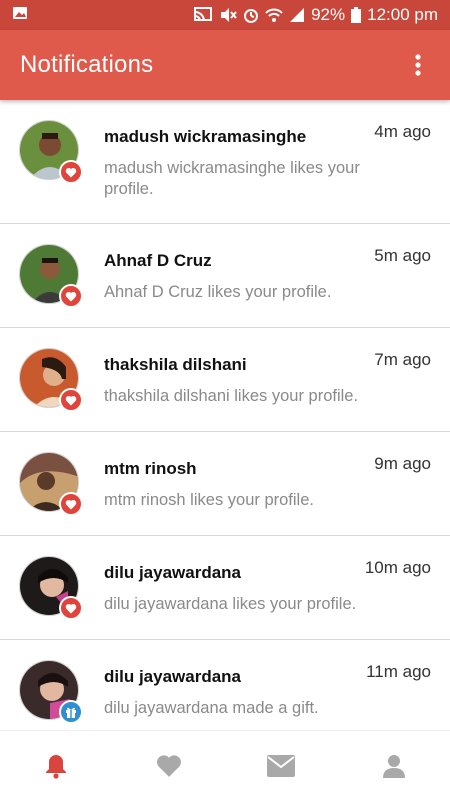 Image resolution: width=450 pixels, height=800 pixels. I want to click on more-options-button, so click(418, 65).